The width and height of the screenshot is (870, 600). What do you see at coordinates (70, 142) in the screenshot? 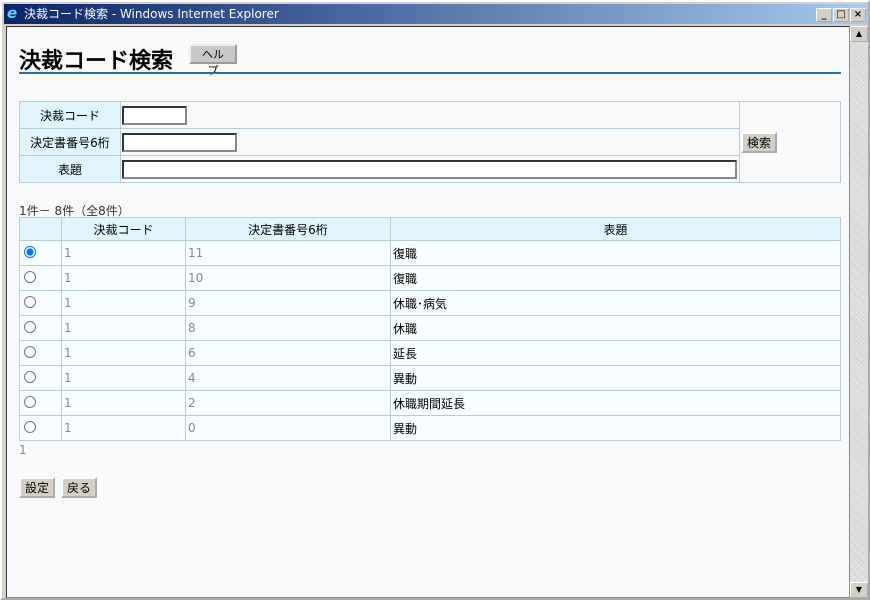
I see `number-label: 決定書番号6桁` at bounding box center [70, 142].